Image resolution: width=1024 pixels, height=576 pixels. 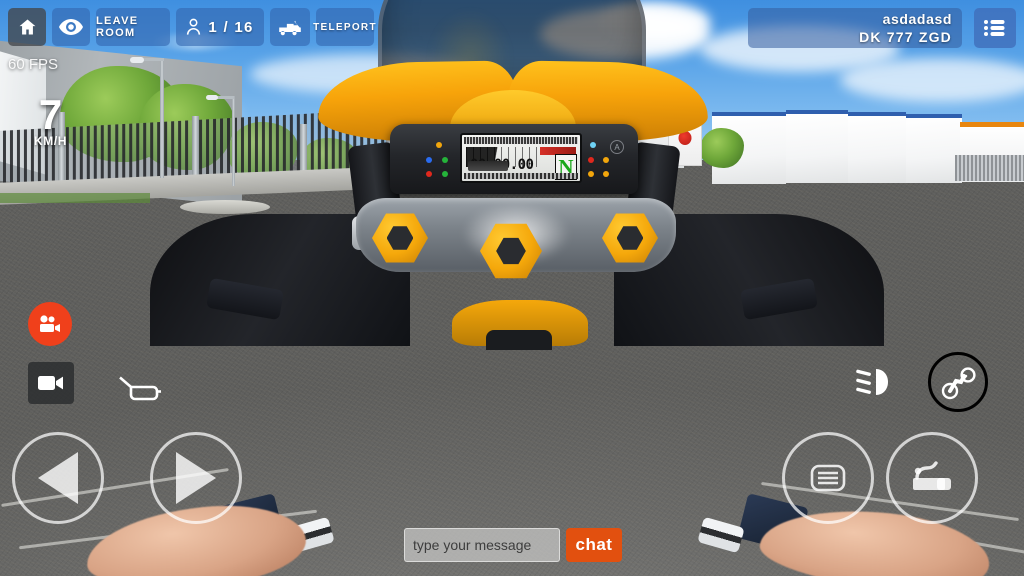 I want to click on brake-button, so click(x=828, y=478).